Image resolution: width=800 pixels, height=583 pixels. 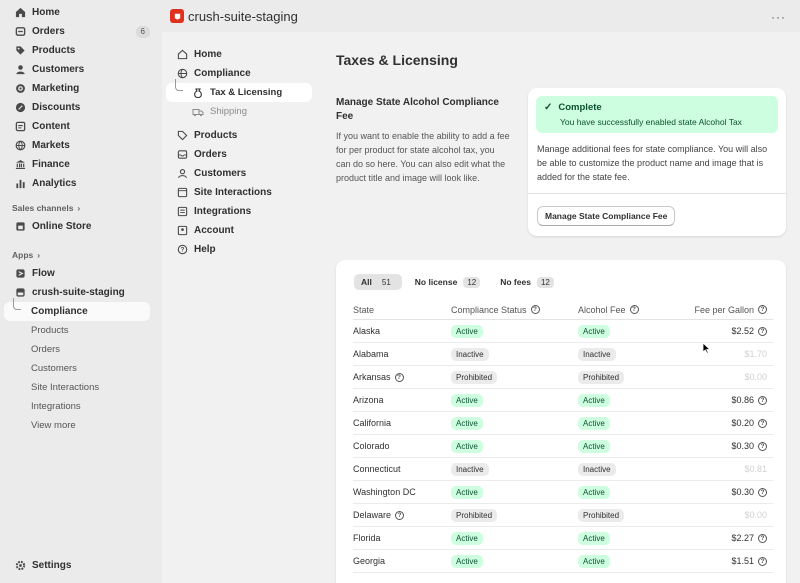 I want to click on state-cell: Alabama, so click(x=371, y=354).